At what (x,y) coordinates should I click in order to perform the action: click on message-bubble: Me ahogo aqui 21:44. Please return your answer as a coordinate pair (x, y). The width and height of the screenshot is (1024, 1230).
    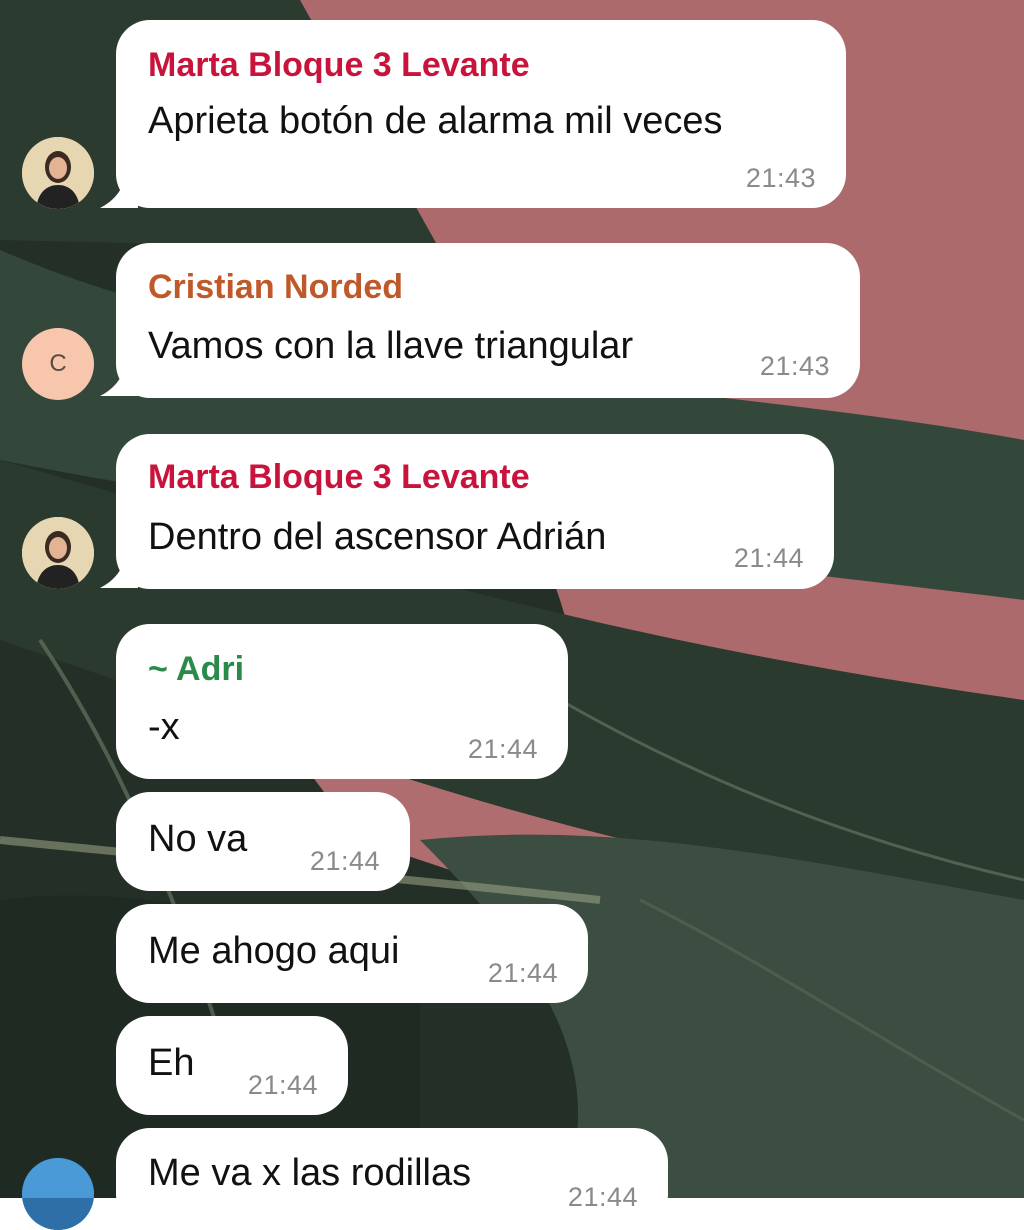
    Looking at the image, I should click on (352, 953).